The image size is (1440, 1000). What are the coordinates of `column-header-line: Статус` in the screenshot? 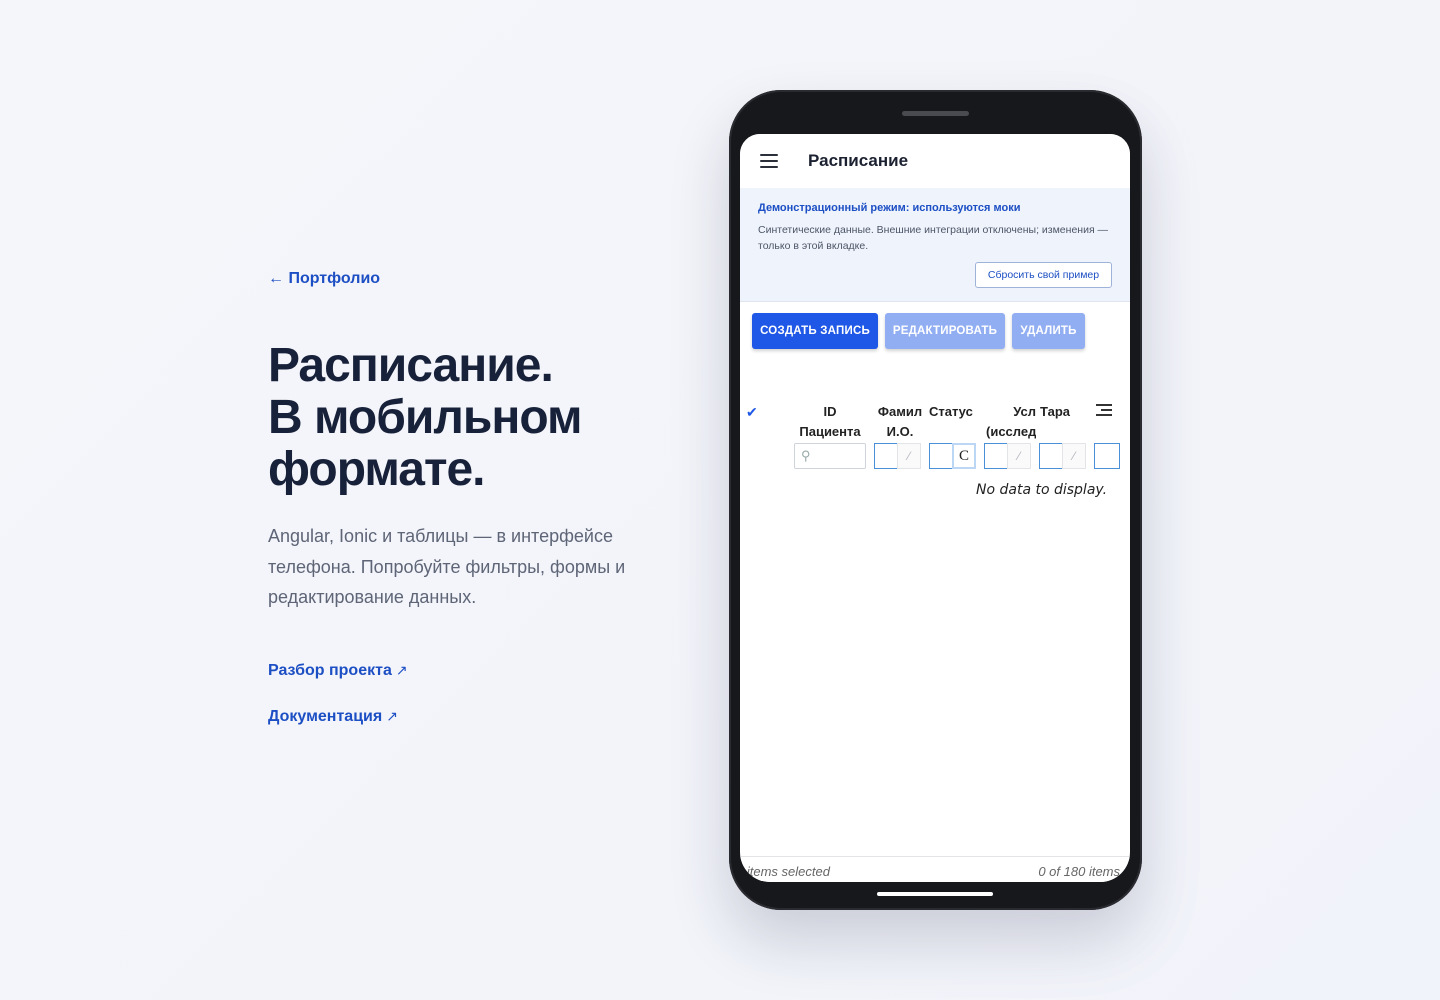 It's located at (951, 411).